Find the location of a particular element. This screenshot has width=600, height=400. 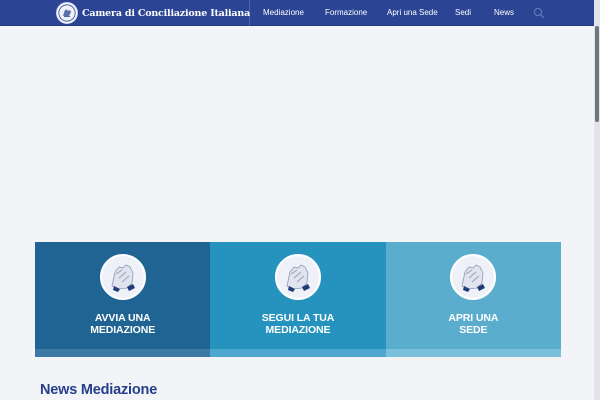

tile-label: APRI UNA SEDE is located at coordinates (473, 324).